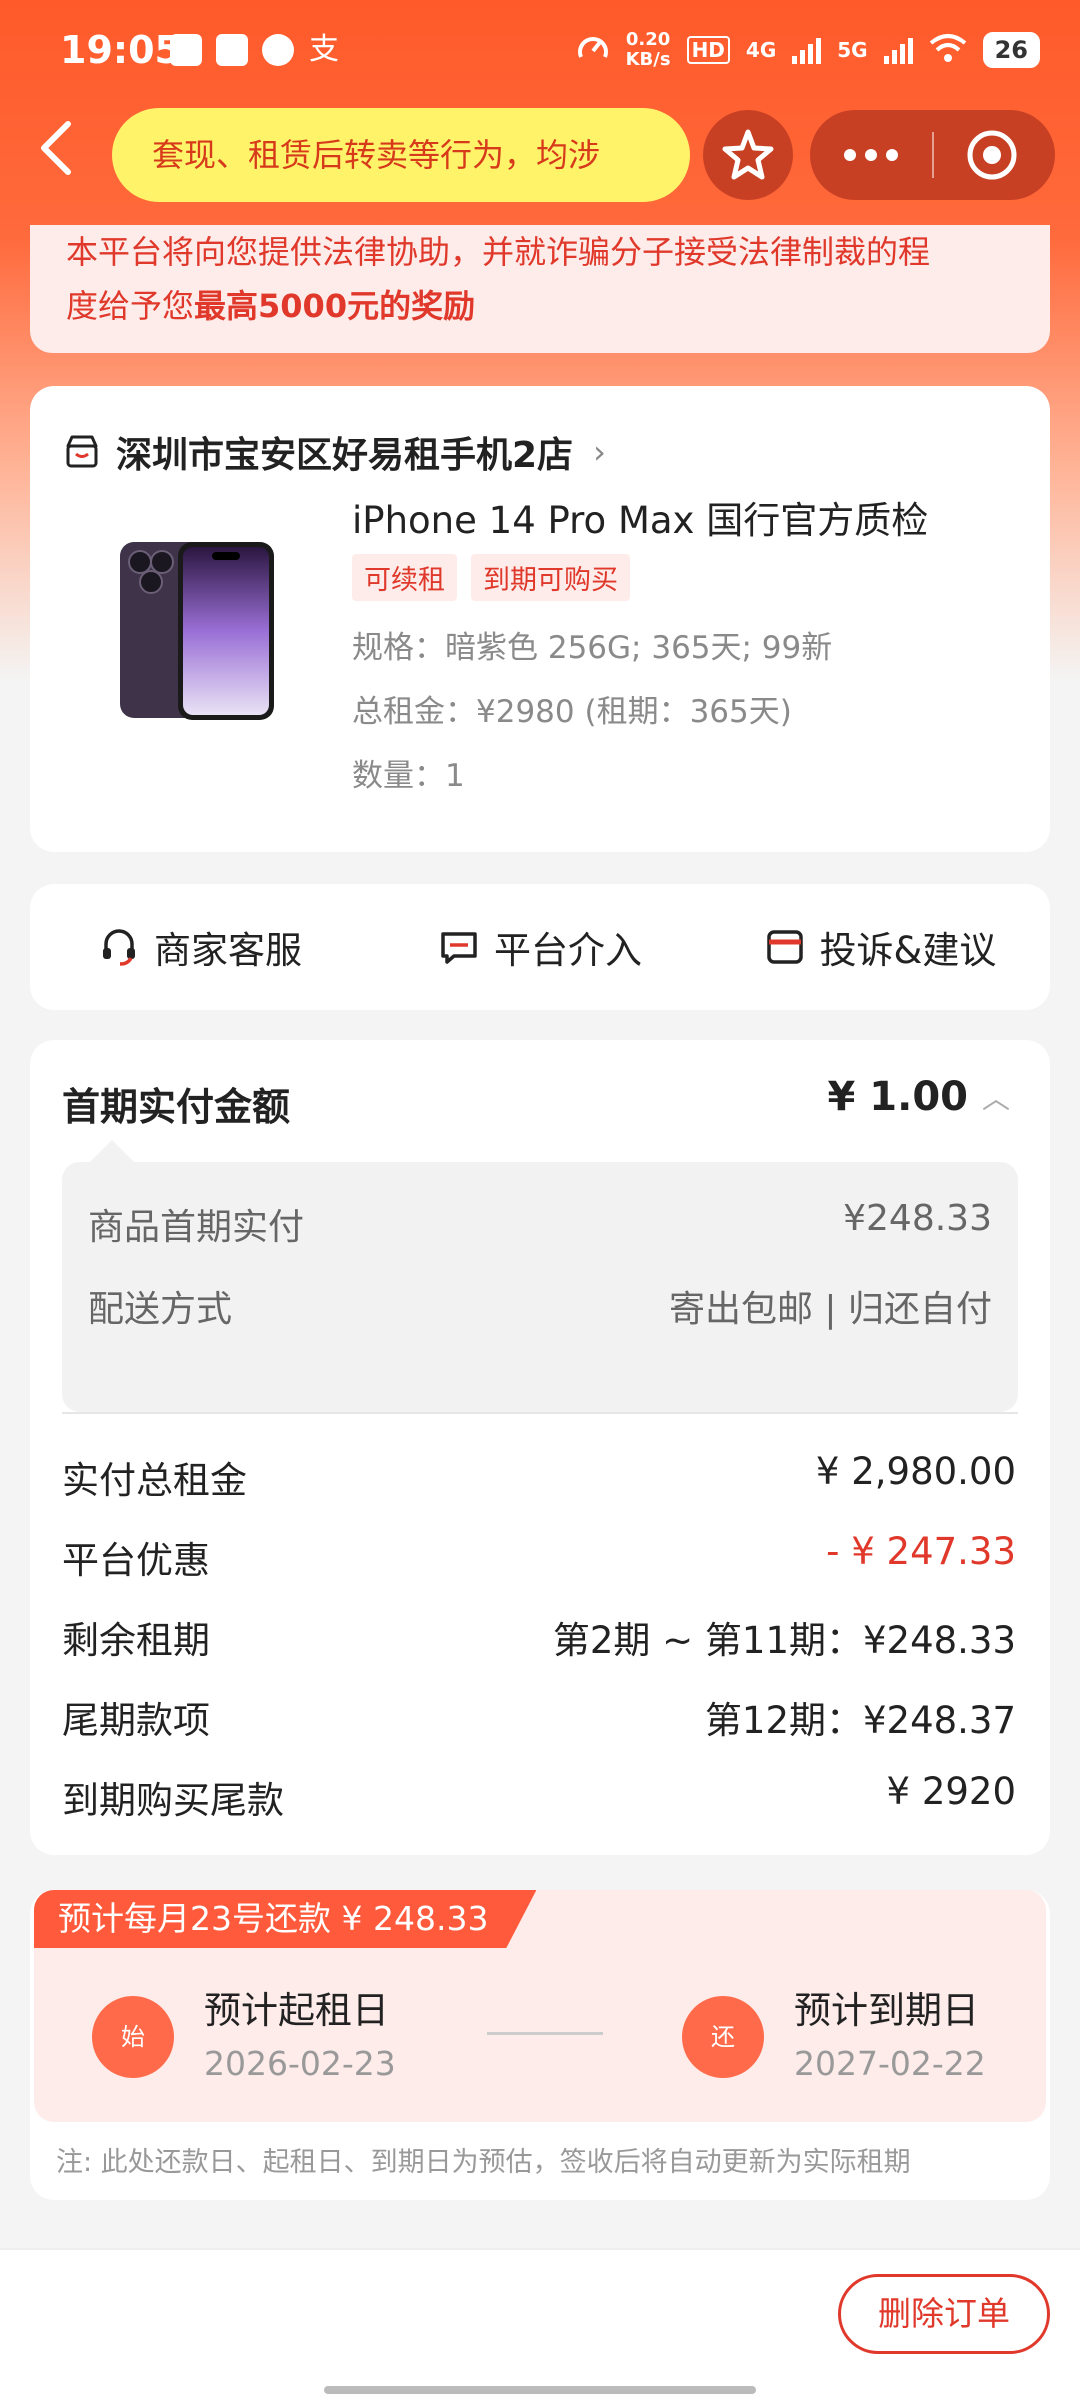 This screenshot has height=2400, width=1080. What do you see at coordinates (401, 155) in the screenshot?
I see `anti-fraud-notice-marquee: 套现、租赁后转卖等行为，均涉` at bounding box center [401, 155].